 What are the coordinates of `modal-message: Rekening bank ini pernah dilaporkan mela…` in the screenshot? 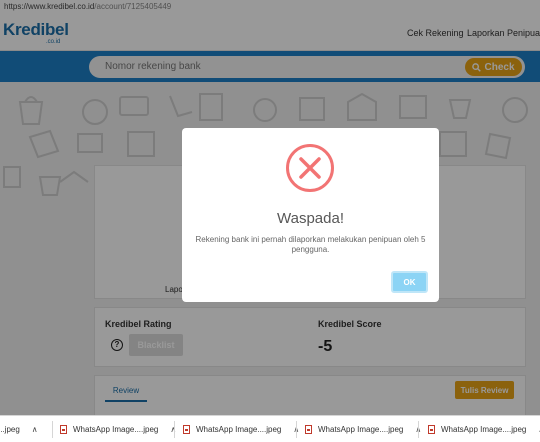 It's located at (310, 244).